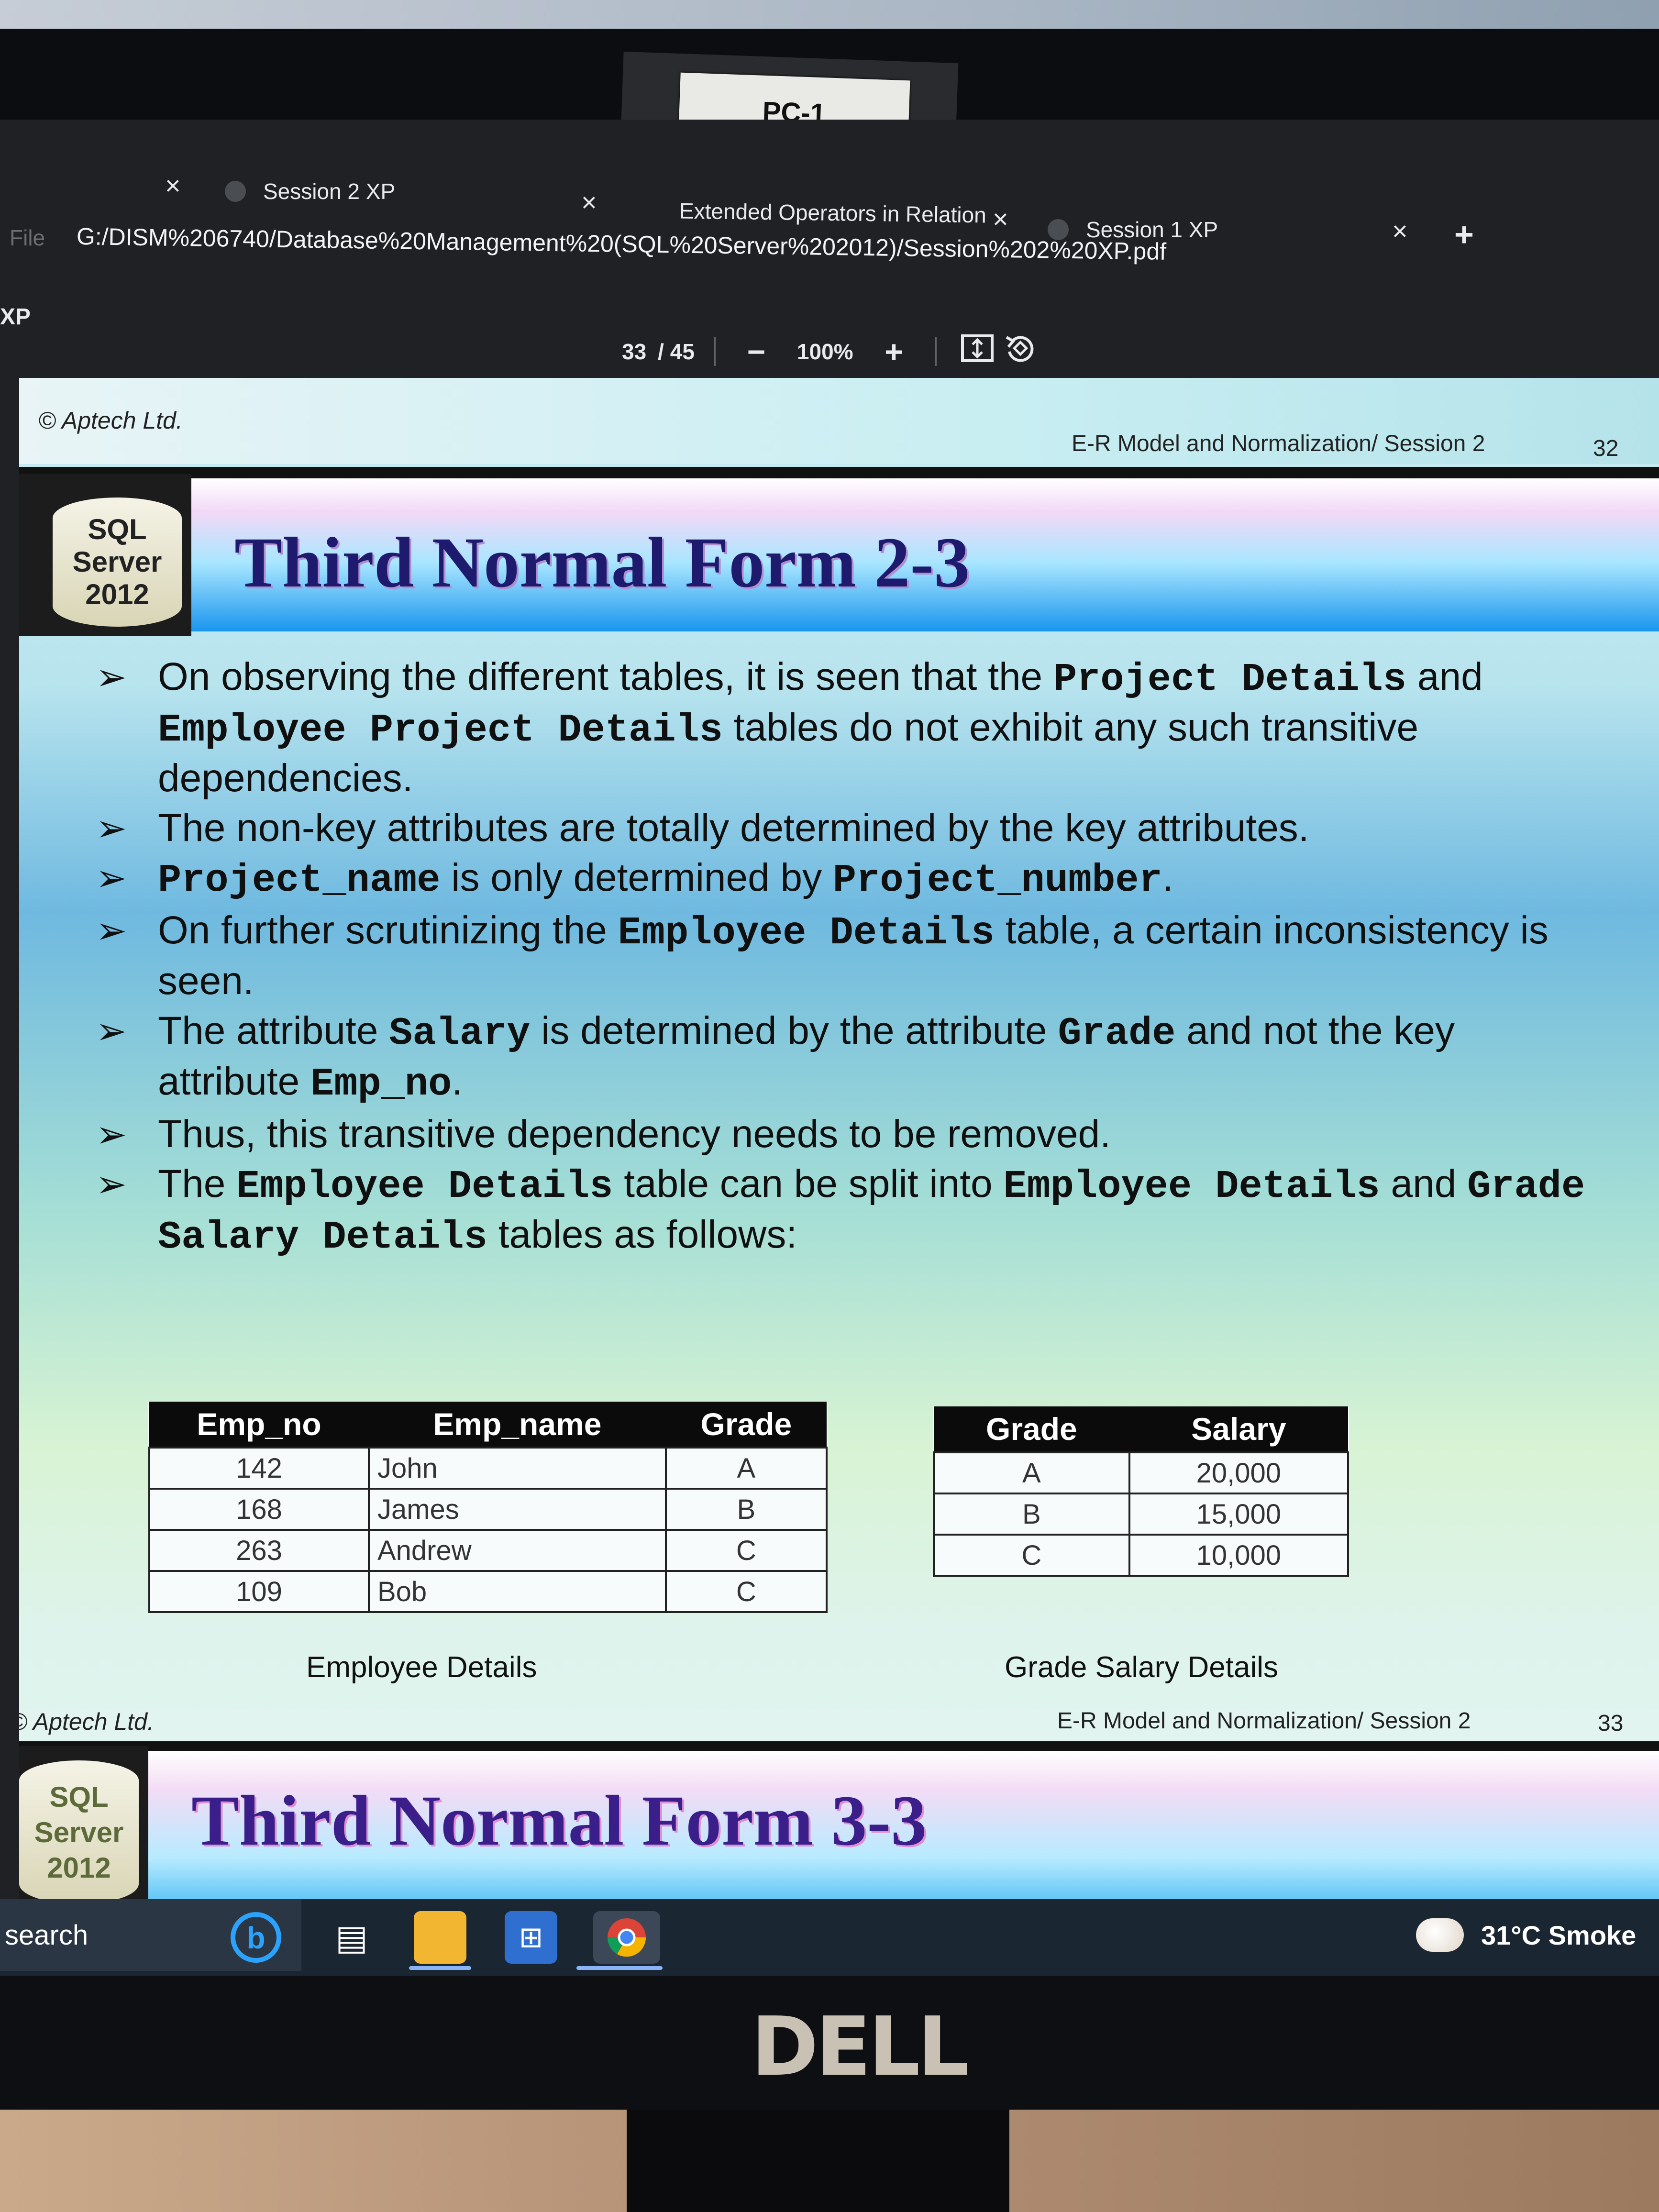  Describe the element at coordinates (1238, 1472) in the screenshot. I see `table-cell: 20,000` at that location.